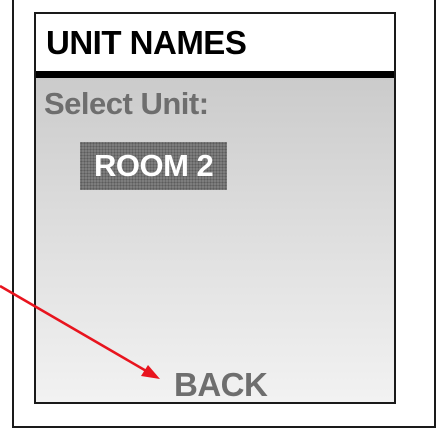 The height and width of the screenshot is (432, 448). I want to click on unit-item-room-2: ROOM 2, so click(154, 166).